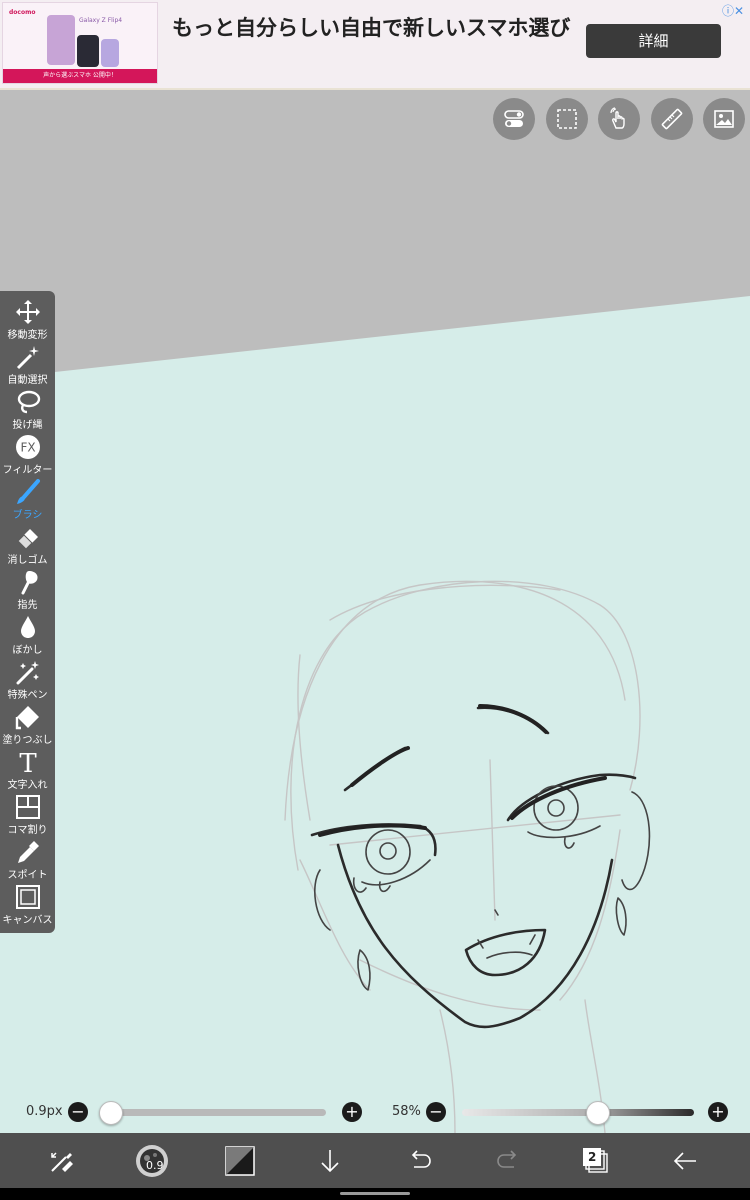  Describe the element at coordinates (27, 358) in the screenshot. I see `magic-wand-icon` at that location.